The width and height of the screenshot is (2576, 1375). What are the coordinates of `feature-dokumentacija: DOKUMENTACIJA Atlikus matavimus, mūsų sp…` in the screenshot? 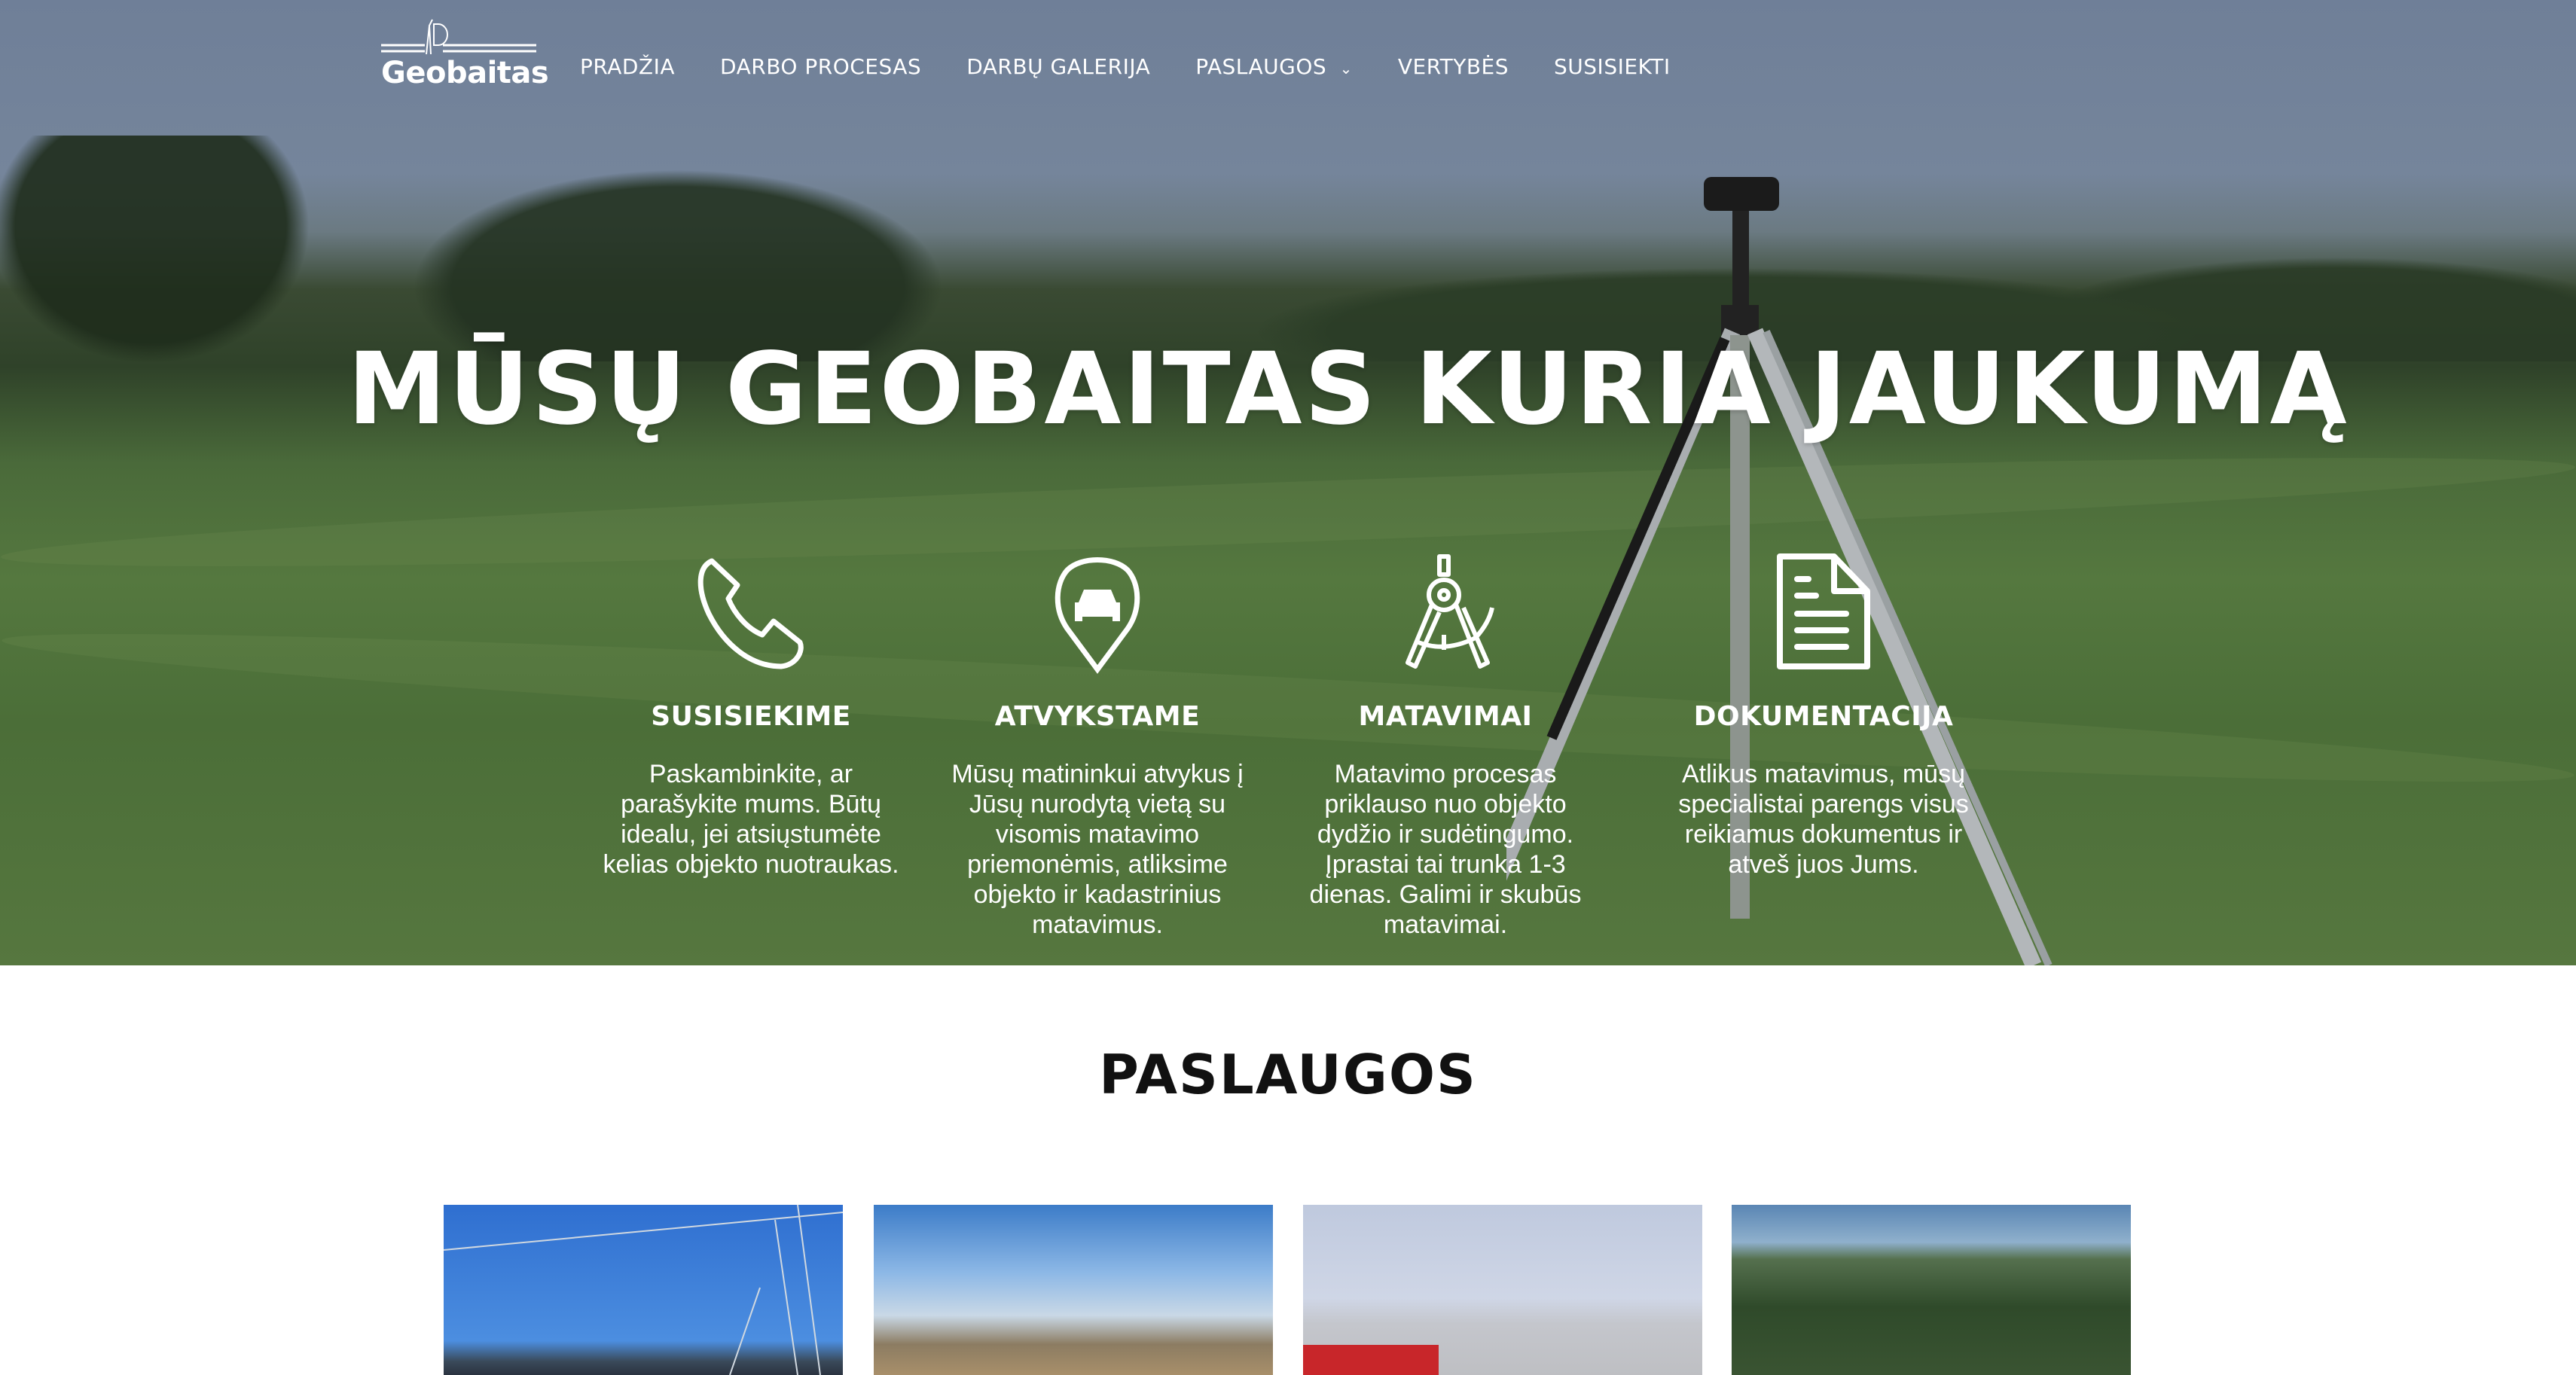 It's located at (1824, 717).